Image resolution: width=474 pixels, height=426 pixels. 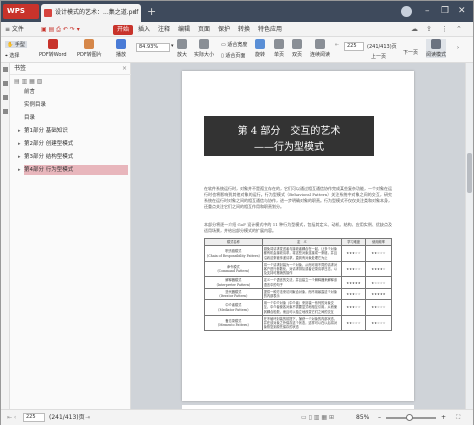 I want to click on actual-size-button: 实际大小, so click(x=204, y=48).